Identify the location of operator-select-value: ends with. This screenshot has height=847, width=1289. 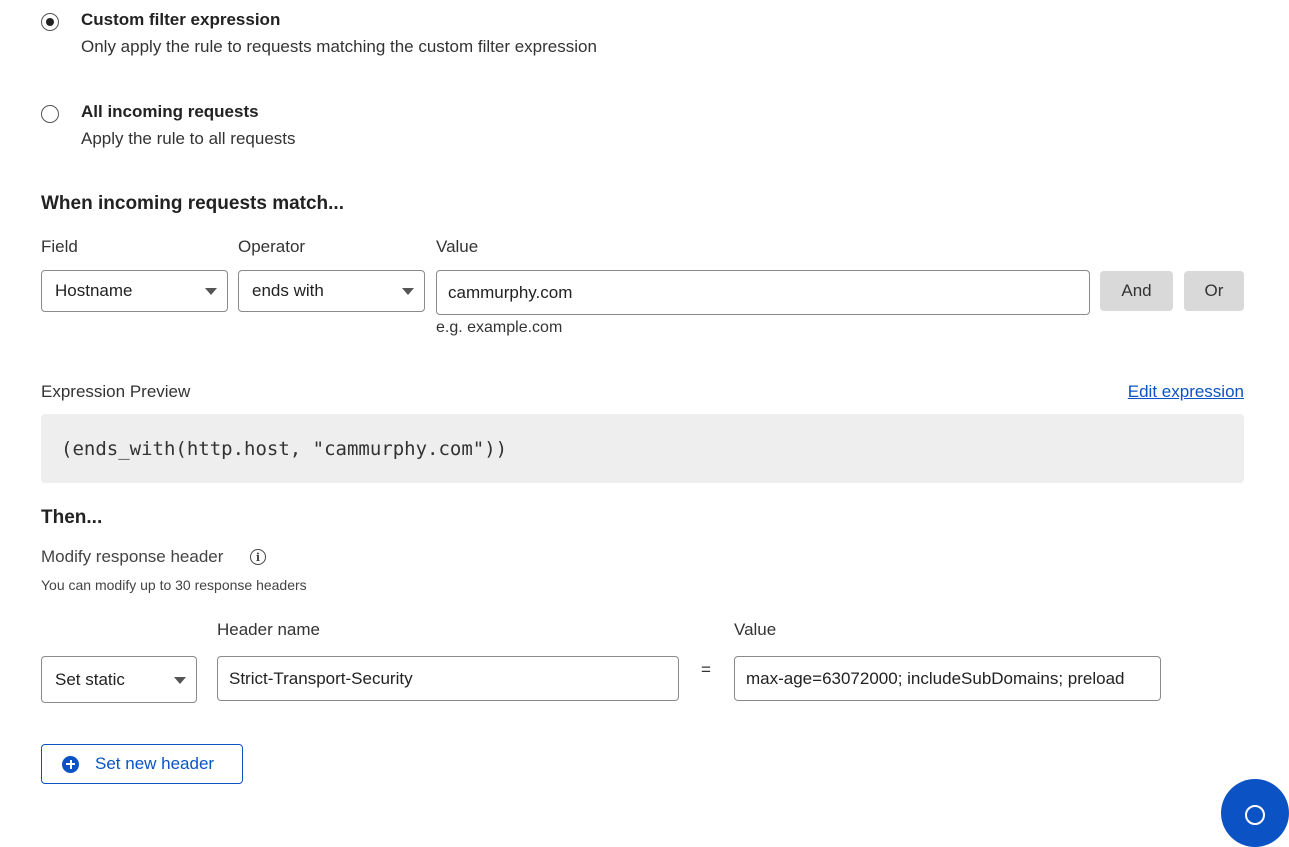
(288, 290).